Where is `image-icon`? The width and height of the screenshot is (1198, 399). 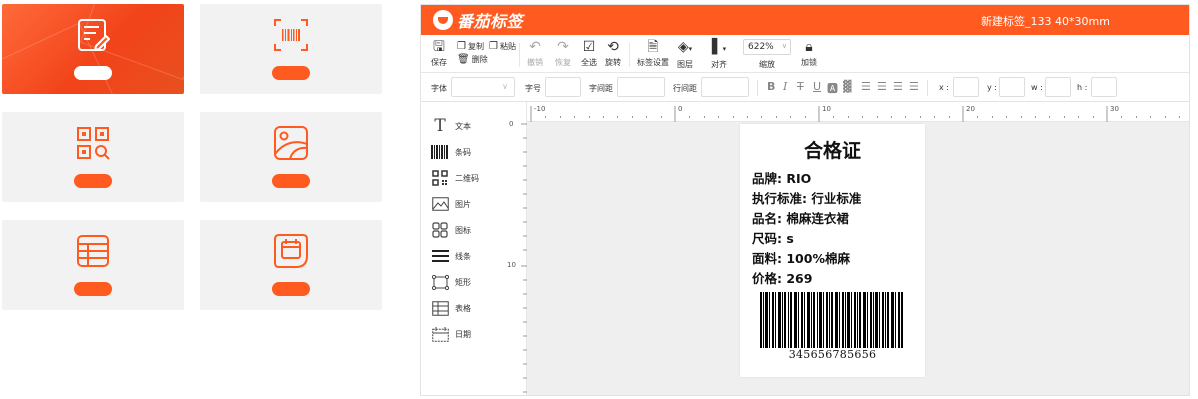 image-icon is located at coordinates (291, 143).